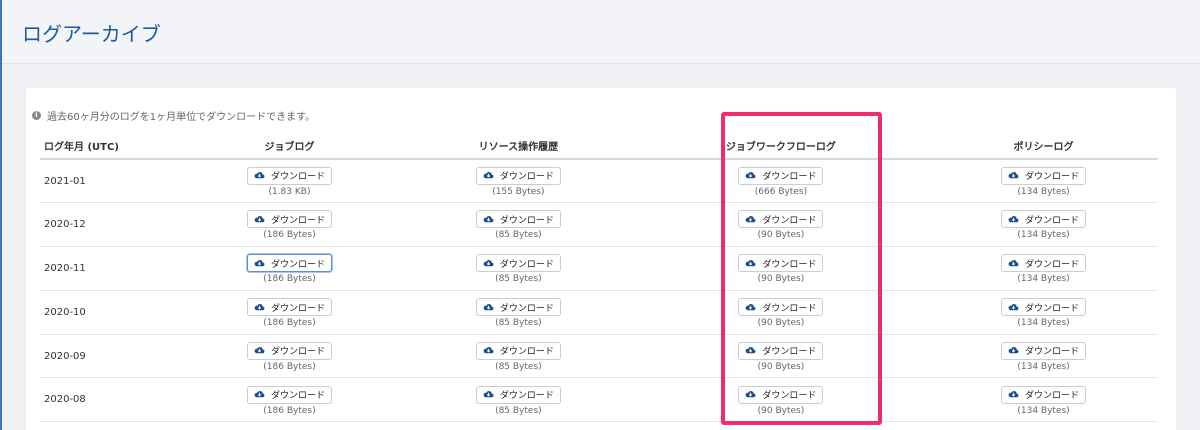 The height and width of the screenshot is (430, 1200). What do you see at coordinates (781, 191) in the screenshot?
I see `file-size: (666 Bytes)` at bounding box center [781, 191].